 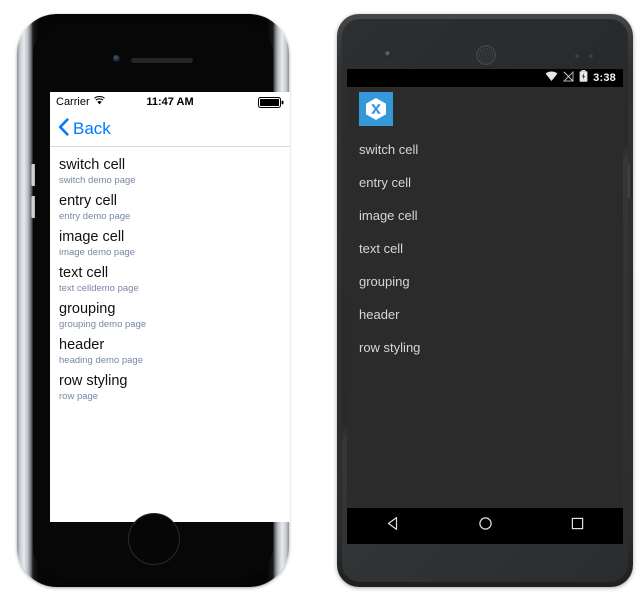 What do you see at coordinates (33, 175) in the screenshot?
I see `iphone-volume-up-button` at bounding box center [33, 175].